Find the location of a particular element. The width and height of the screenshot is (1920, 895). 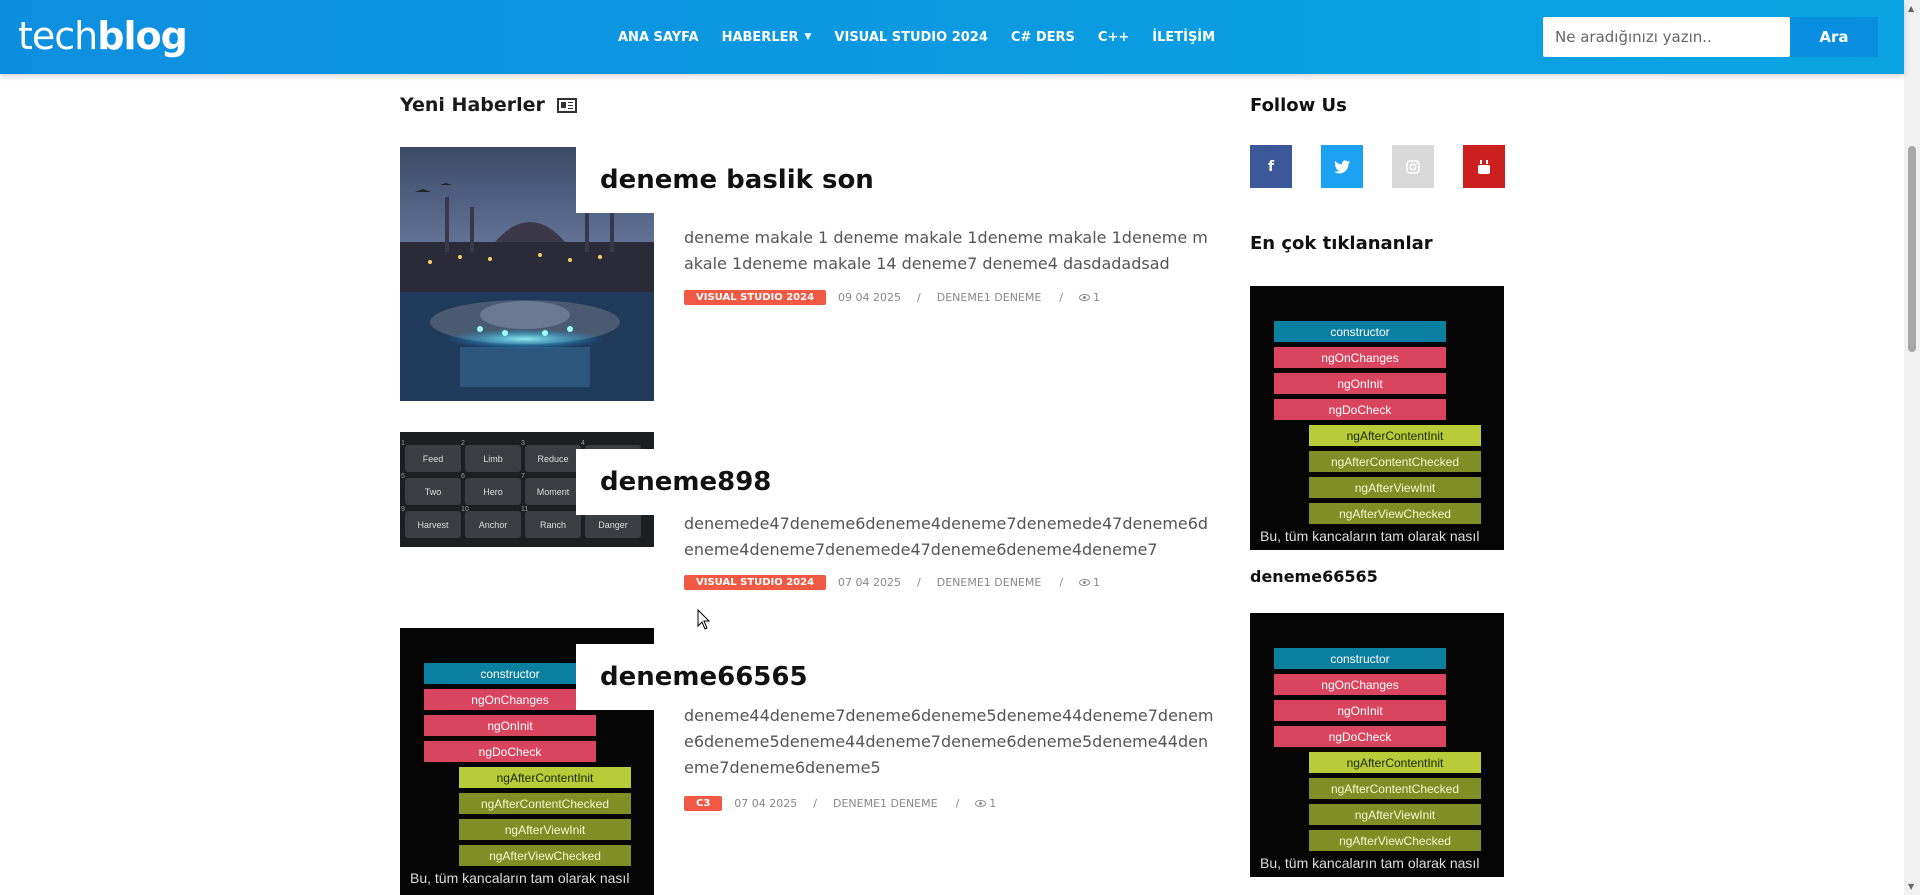

nav-label: HABERLER is located at coordinates (760, 37).